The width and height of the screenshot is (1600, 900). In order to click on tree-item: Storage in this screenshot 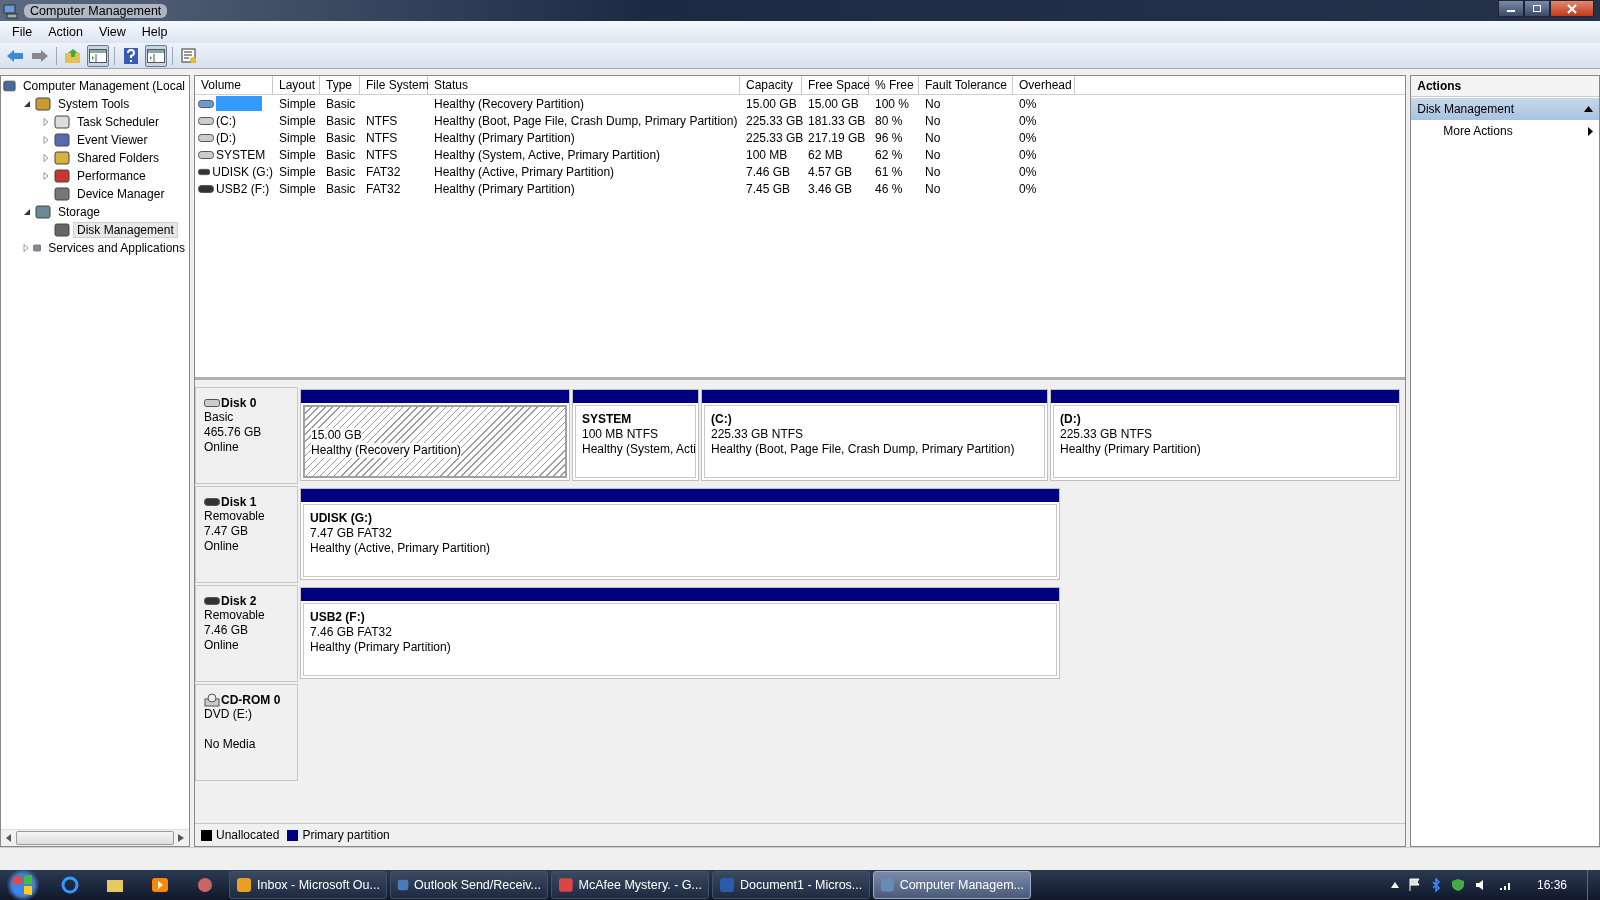, I will do `click(79, 212)`.